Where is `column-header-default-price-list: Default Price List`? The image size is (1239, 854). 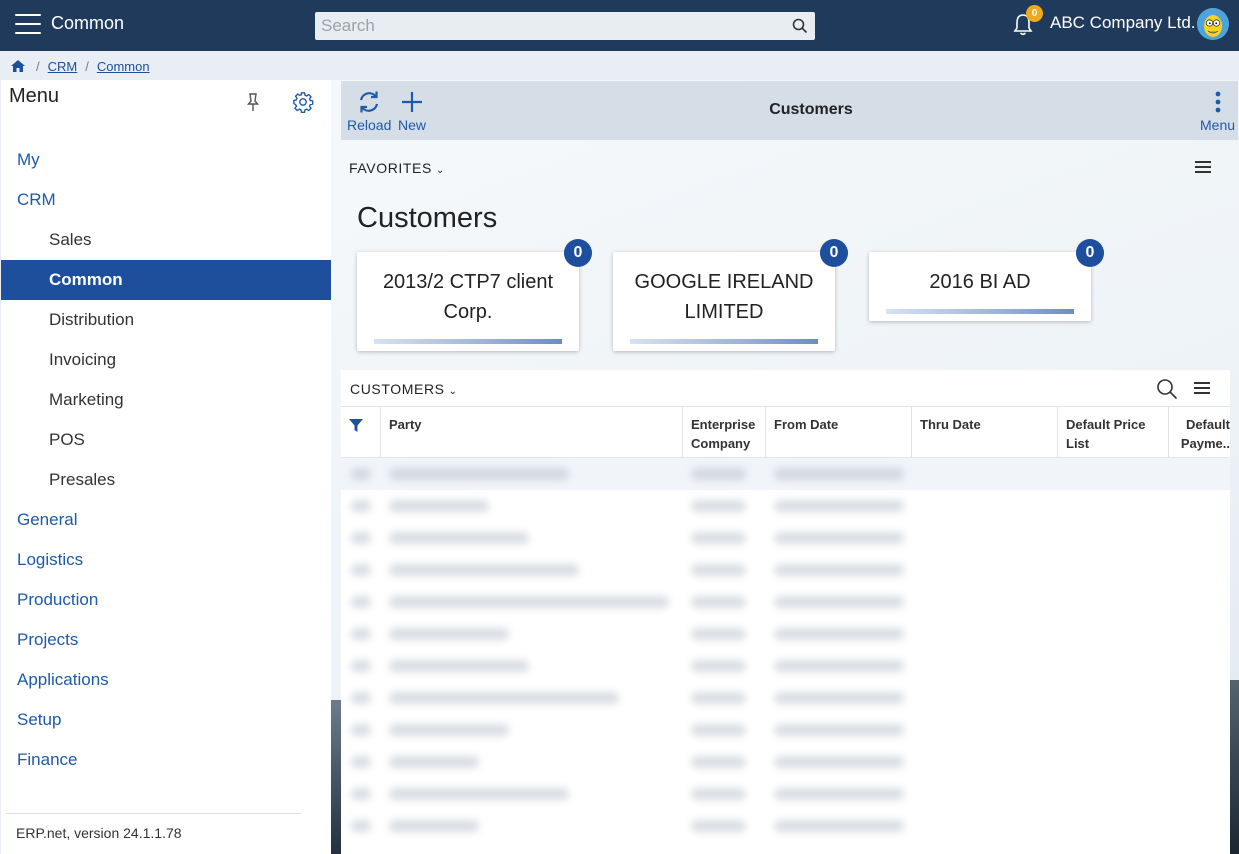 column-header-default-price-list: Default Price List is located at coordinates (1113, 432).